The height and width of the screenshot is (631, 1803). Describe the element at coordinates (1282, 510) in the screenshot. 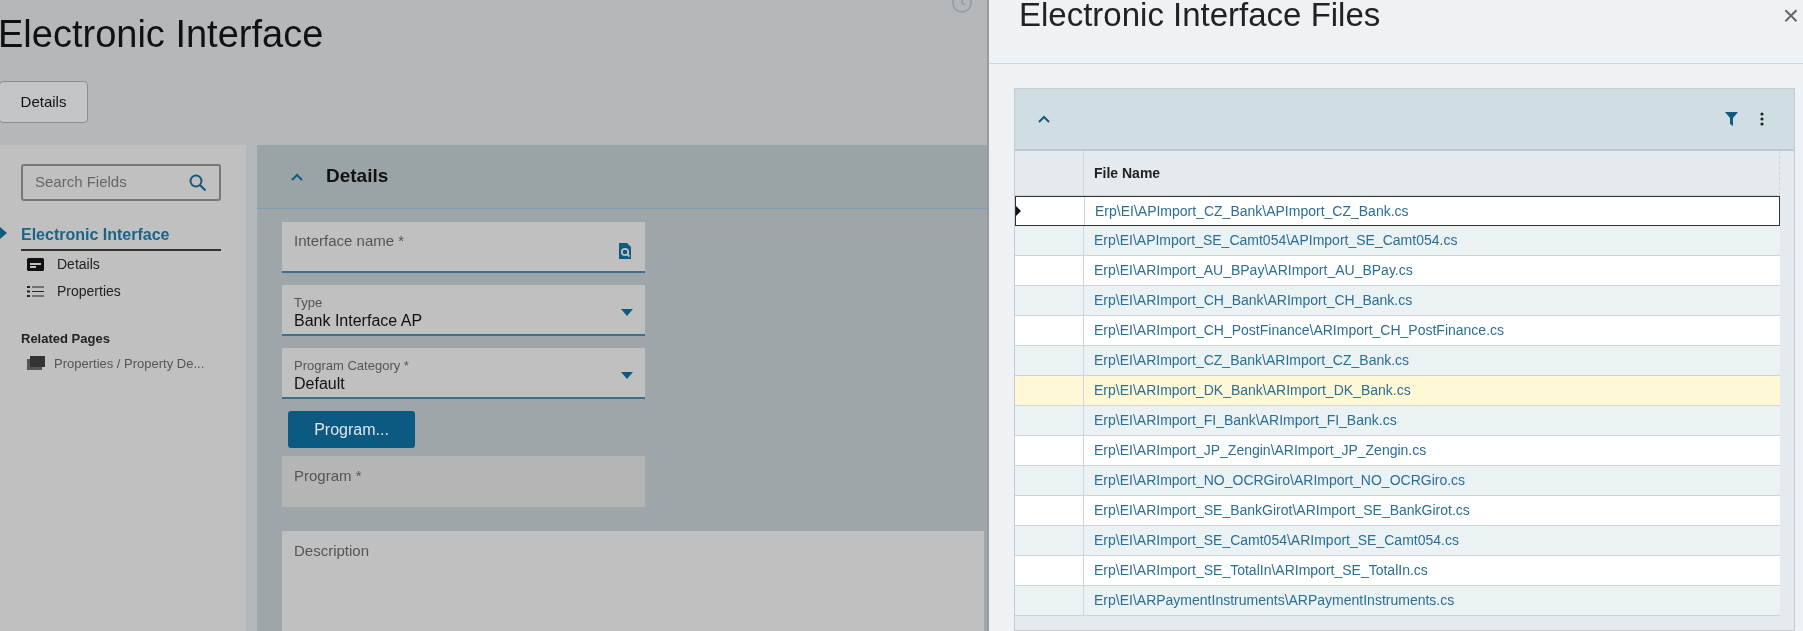

I see `table-cell-text: Erp\EI\ARImport_SE_BankGirot\ARImport_SE_BankGirot.cs` at that location.